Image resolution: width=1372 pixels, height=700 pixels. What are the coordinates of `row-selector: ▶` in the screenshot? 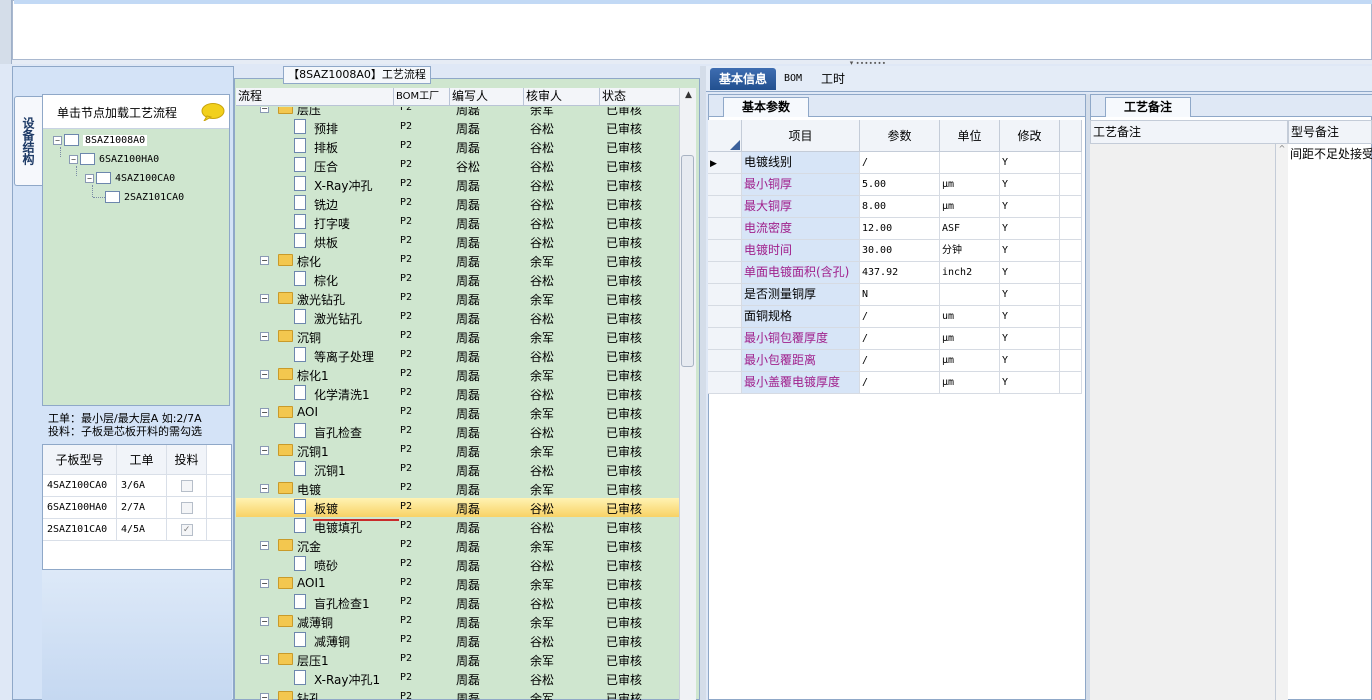 It's located at (725, 162).